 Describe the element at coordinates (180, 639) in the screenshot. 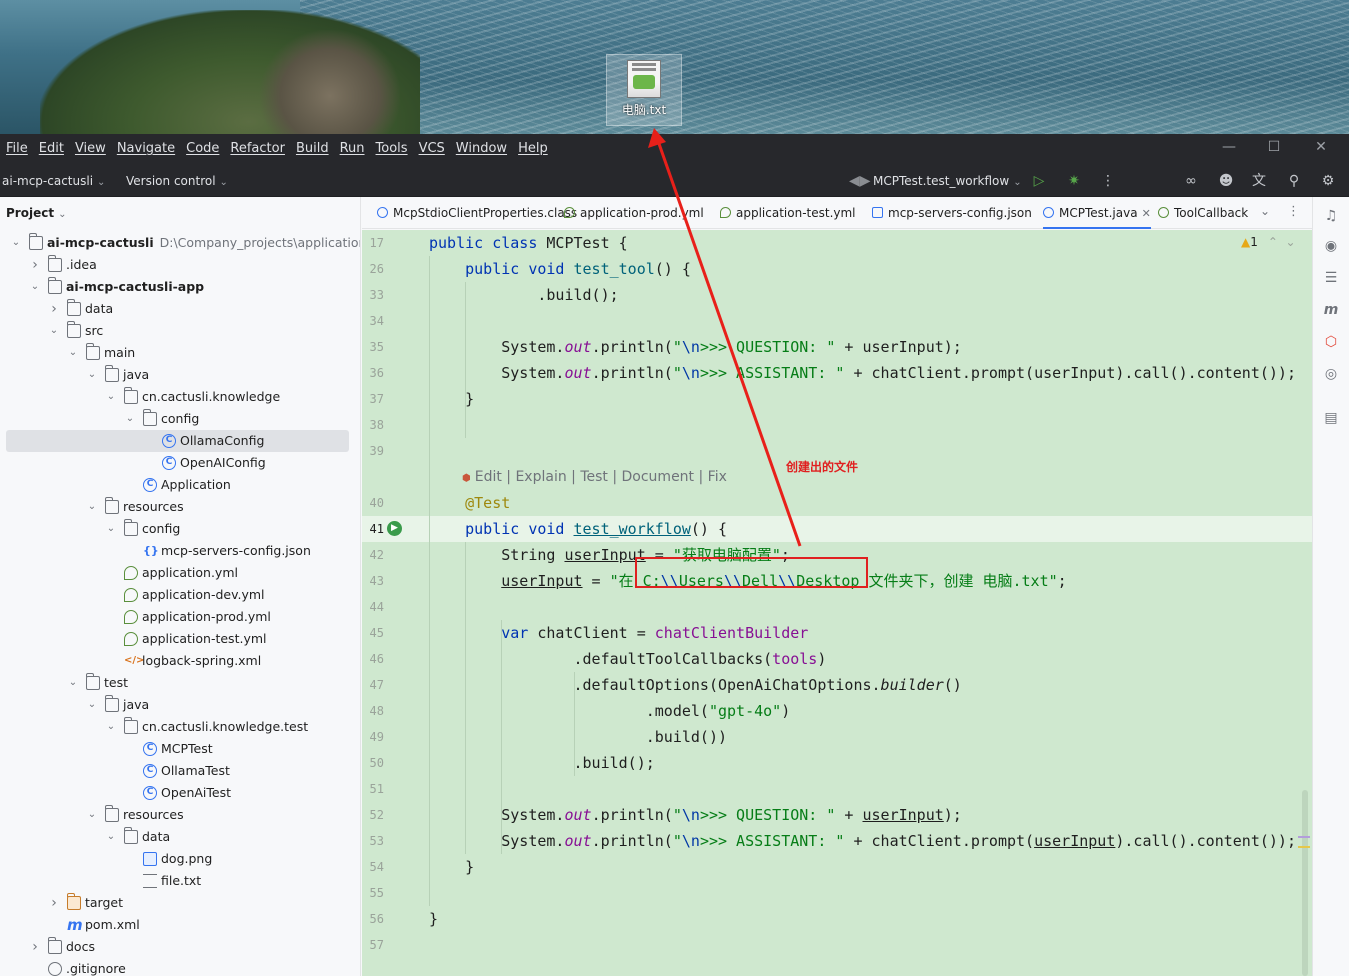

I see `tree-item-application-test-yml: application-test.yml` at that location.